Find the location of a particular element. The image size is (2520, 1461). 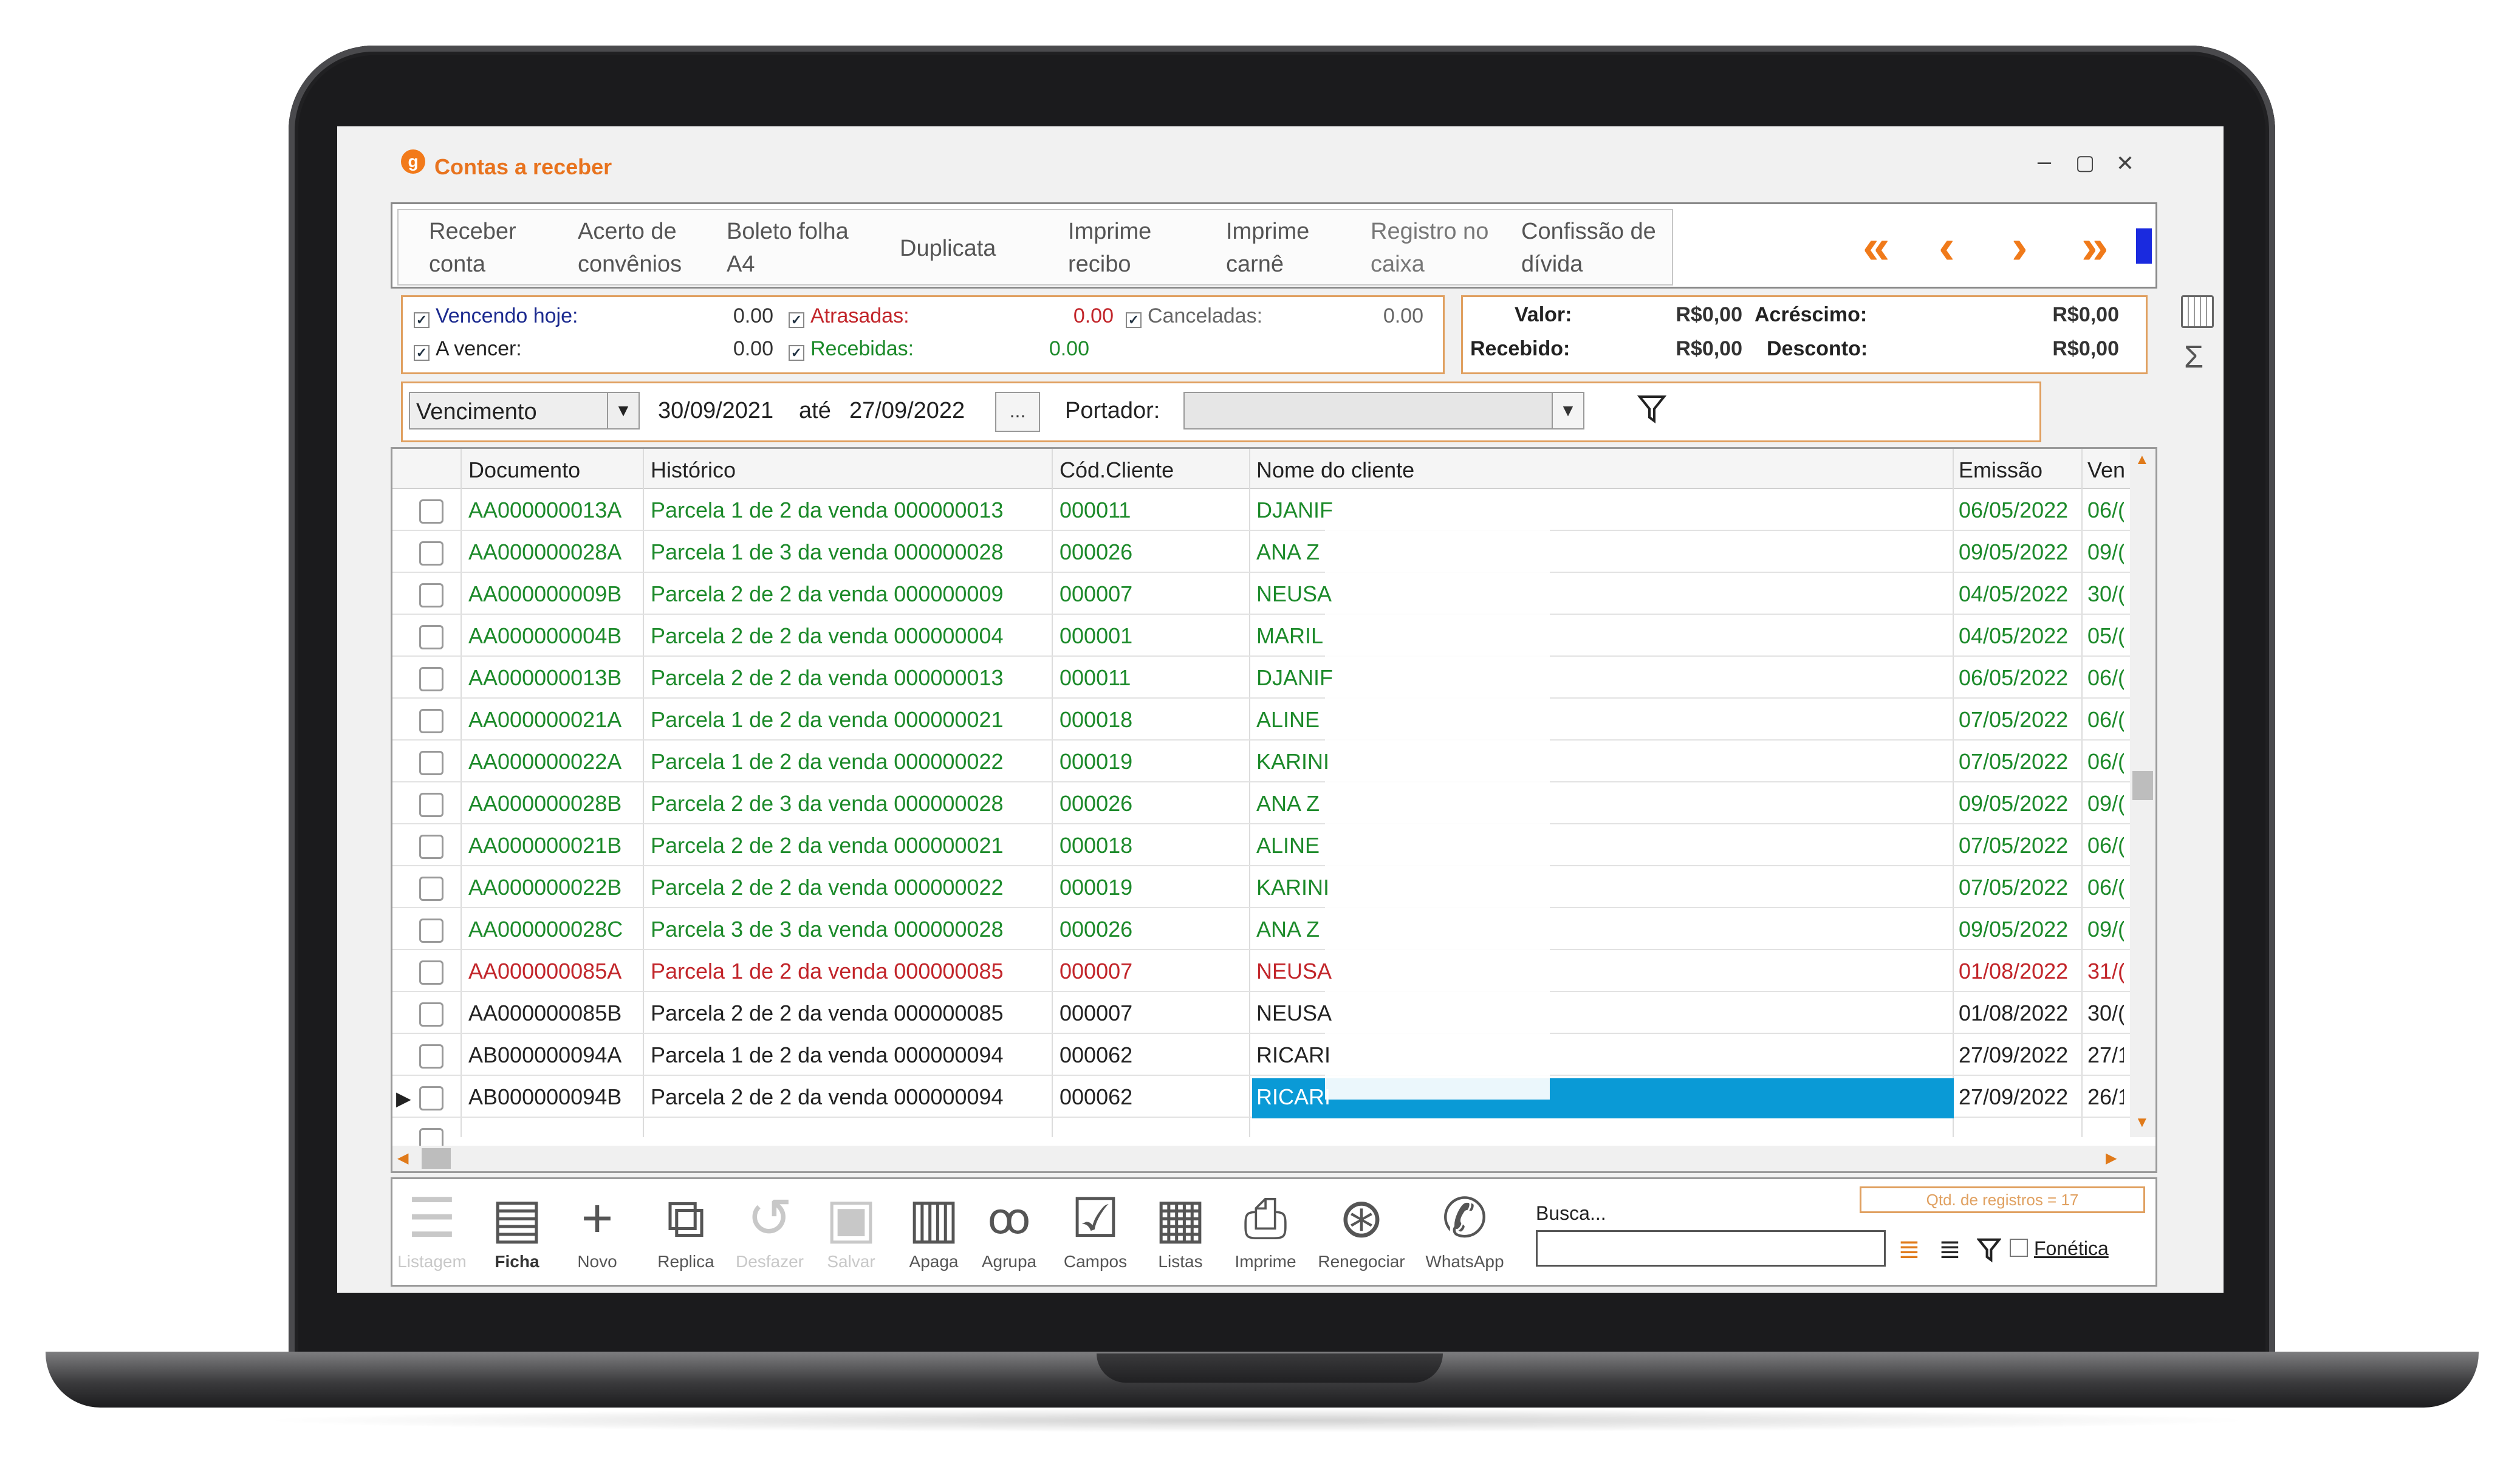

apaga-button: ▥ Apaga is located at coordinates (933, 1228).